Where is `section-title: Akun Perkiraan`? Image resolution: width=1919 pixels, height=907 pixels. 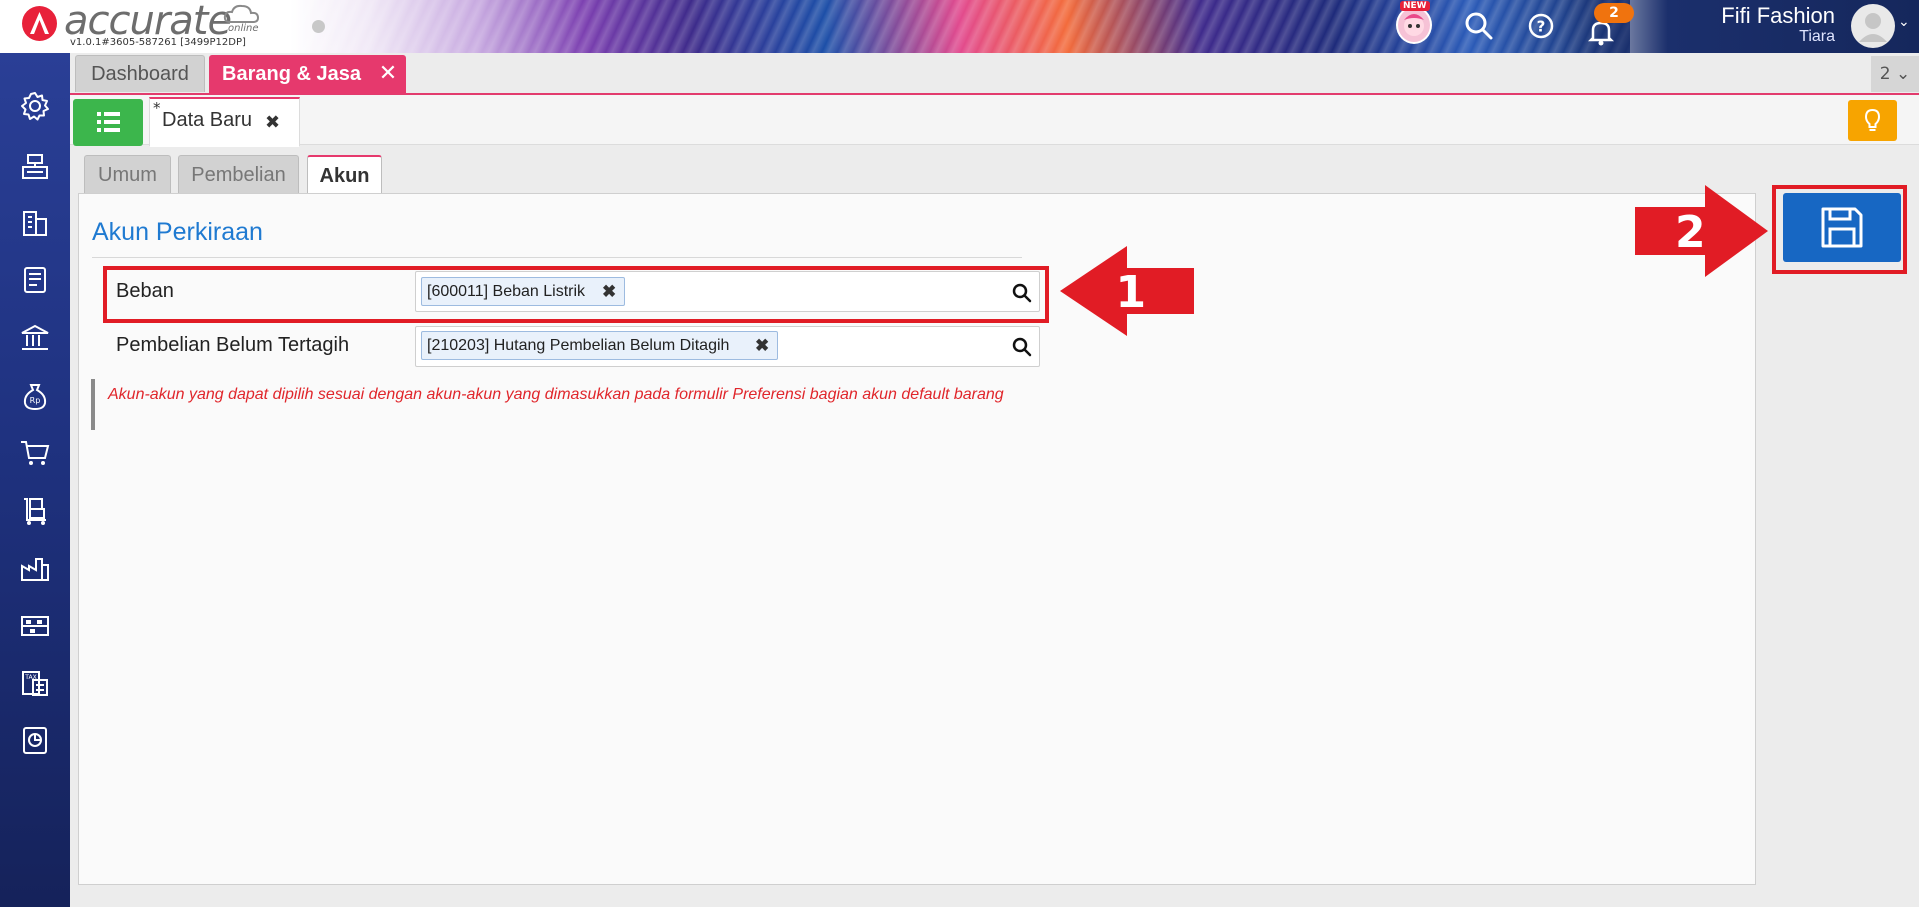 section-title: Akun Perkiraan is located at coordinates (177, 232).